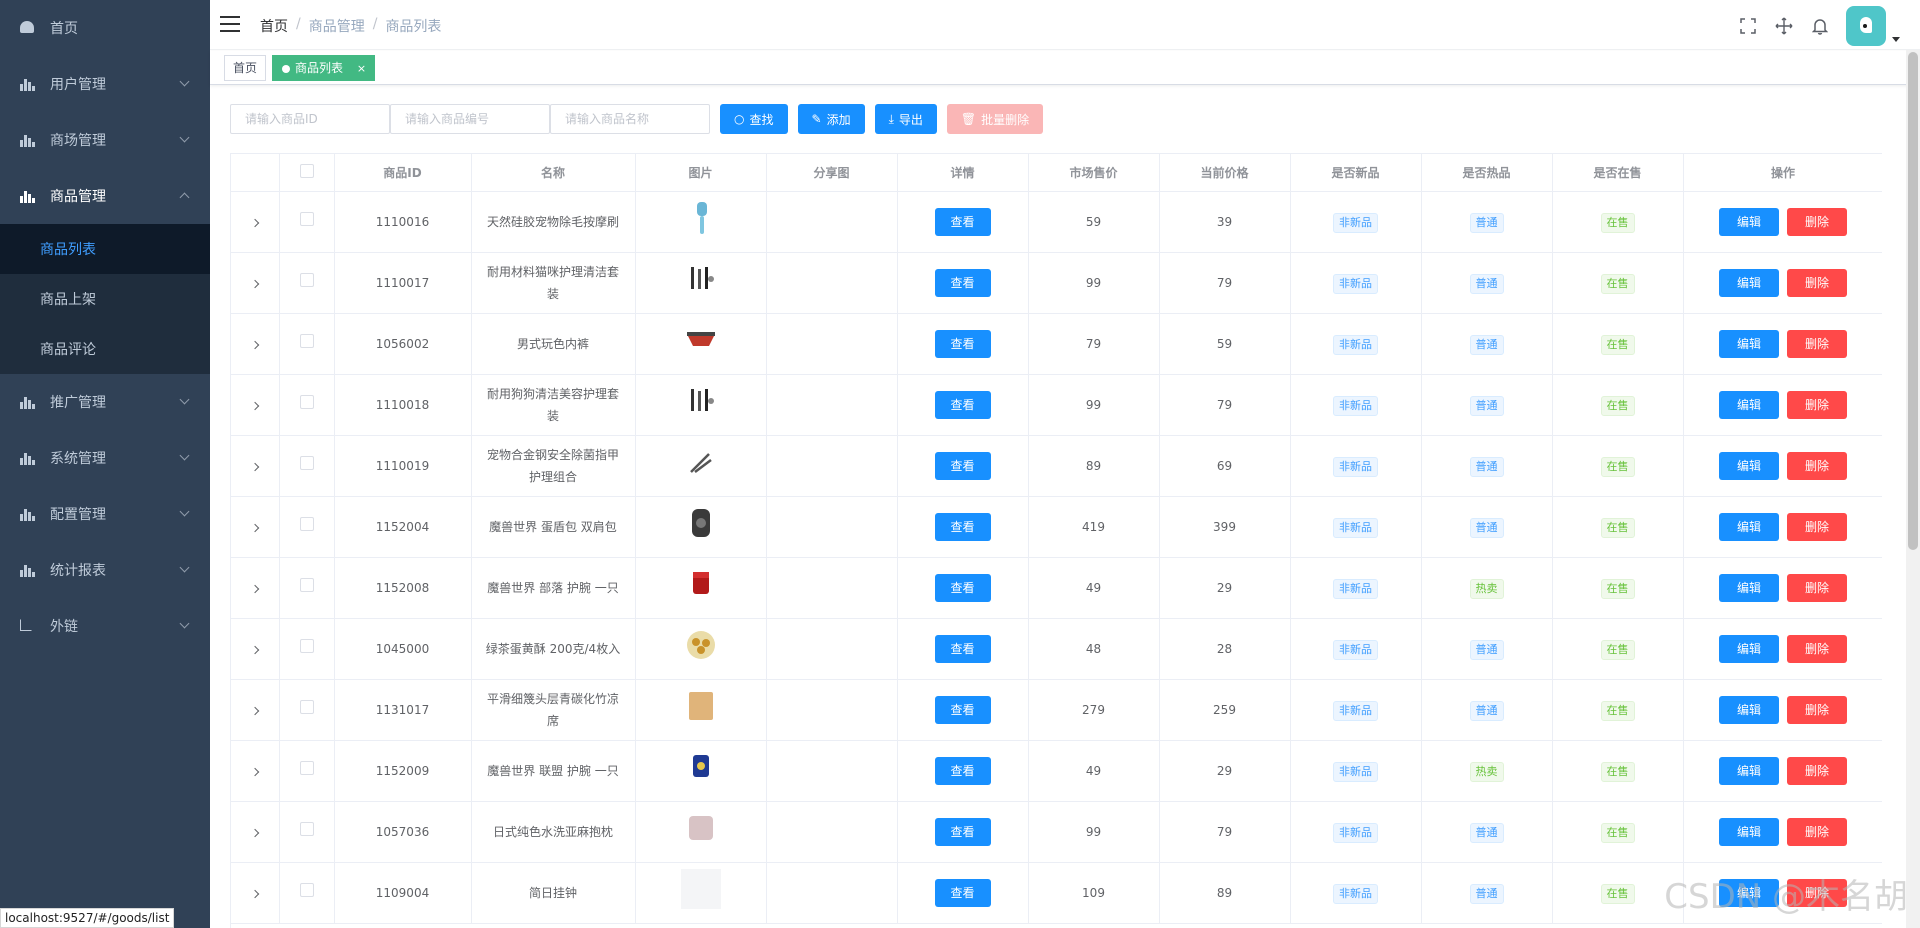 This screenshot has width=1920, height=928. What do you see at coordinates (701, 767) in the screenshot?
I see `wristband-blue-image` at bounding box center [701, 767].